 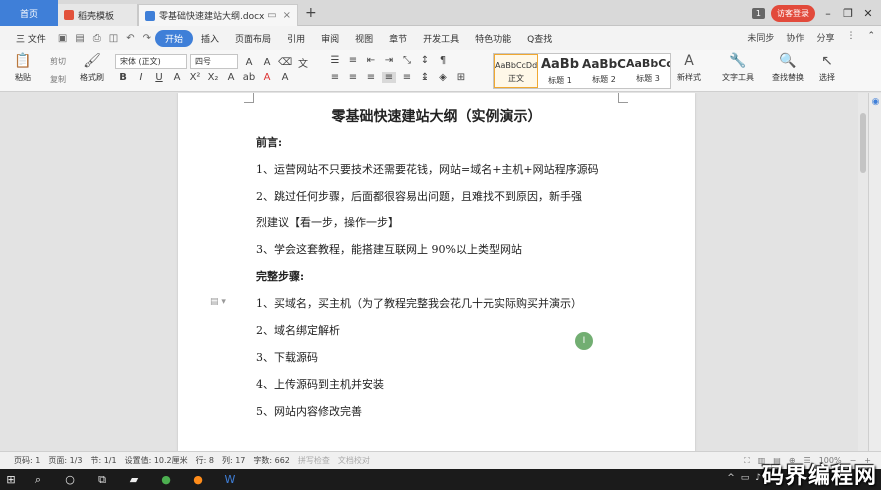 What do you see at coordinates (58, 61) in the screenshot?
I see `cut-button: 剪切` at bounding box center [58, 61].